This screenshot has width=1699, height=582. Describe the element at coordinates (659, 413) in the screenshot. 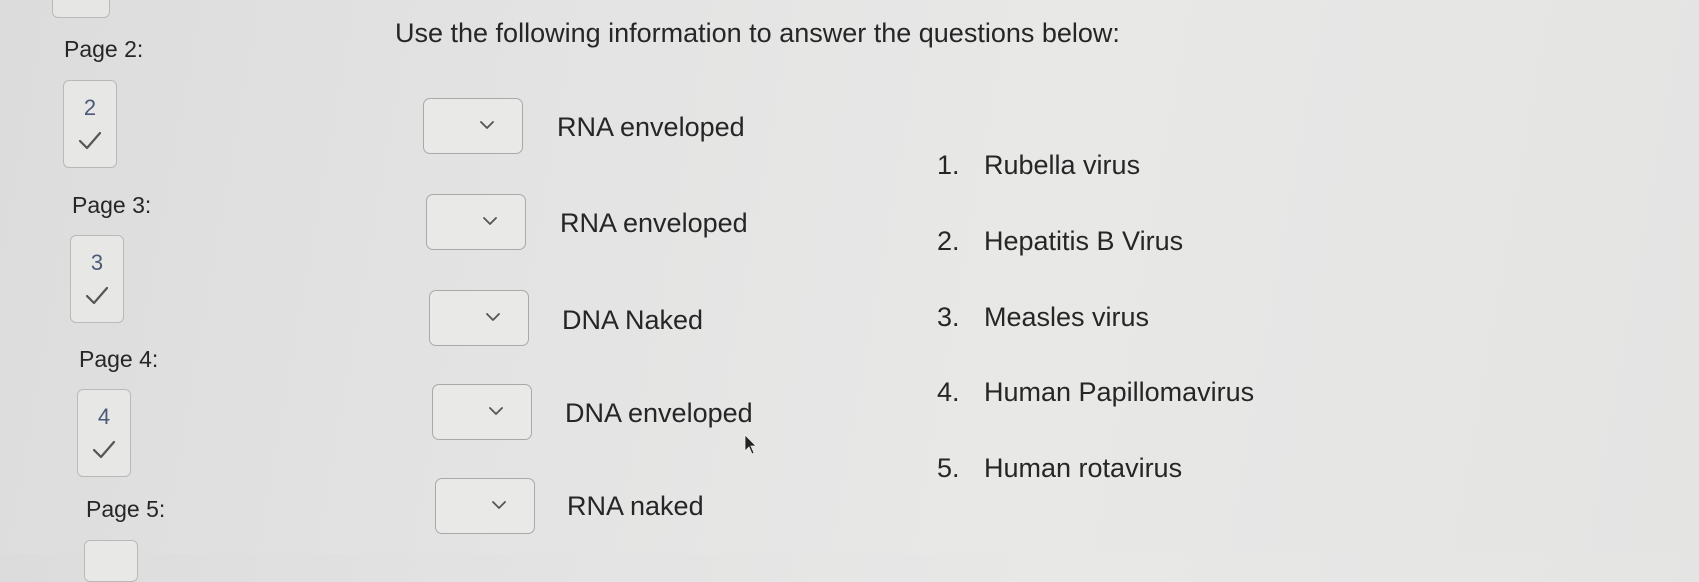

I see `match-label-4: DNA enveloped` at that location.